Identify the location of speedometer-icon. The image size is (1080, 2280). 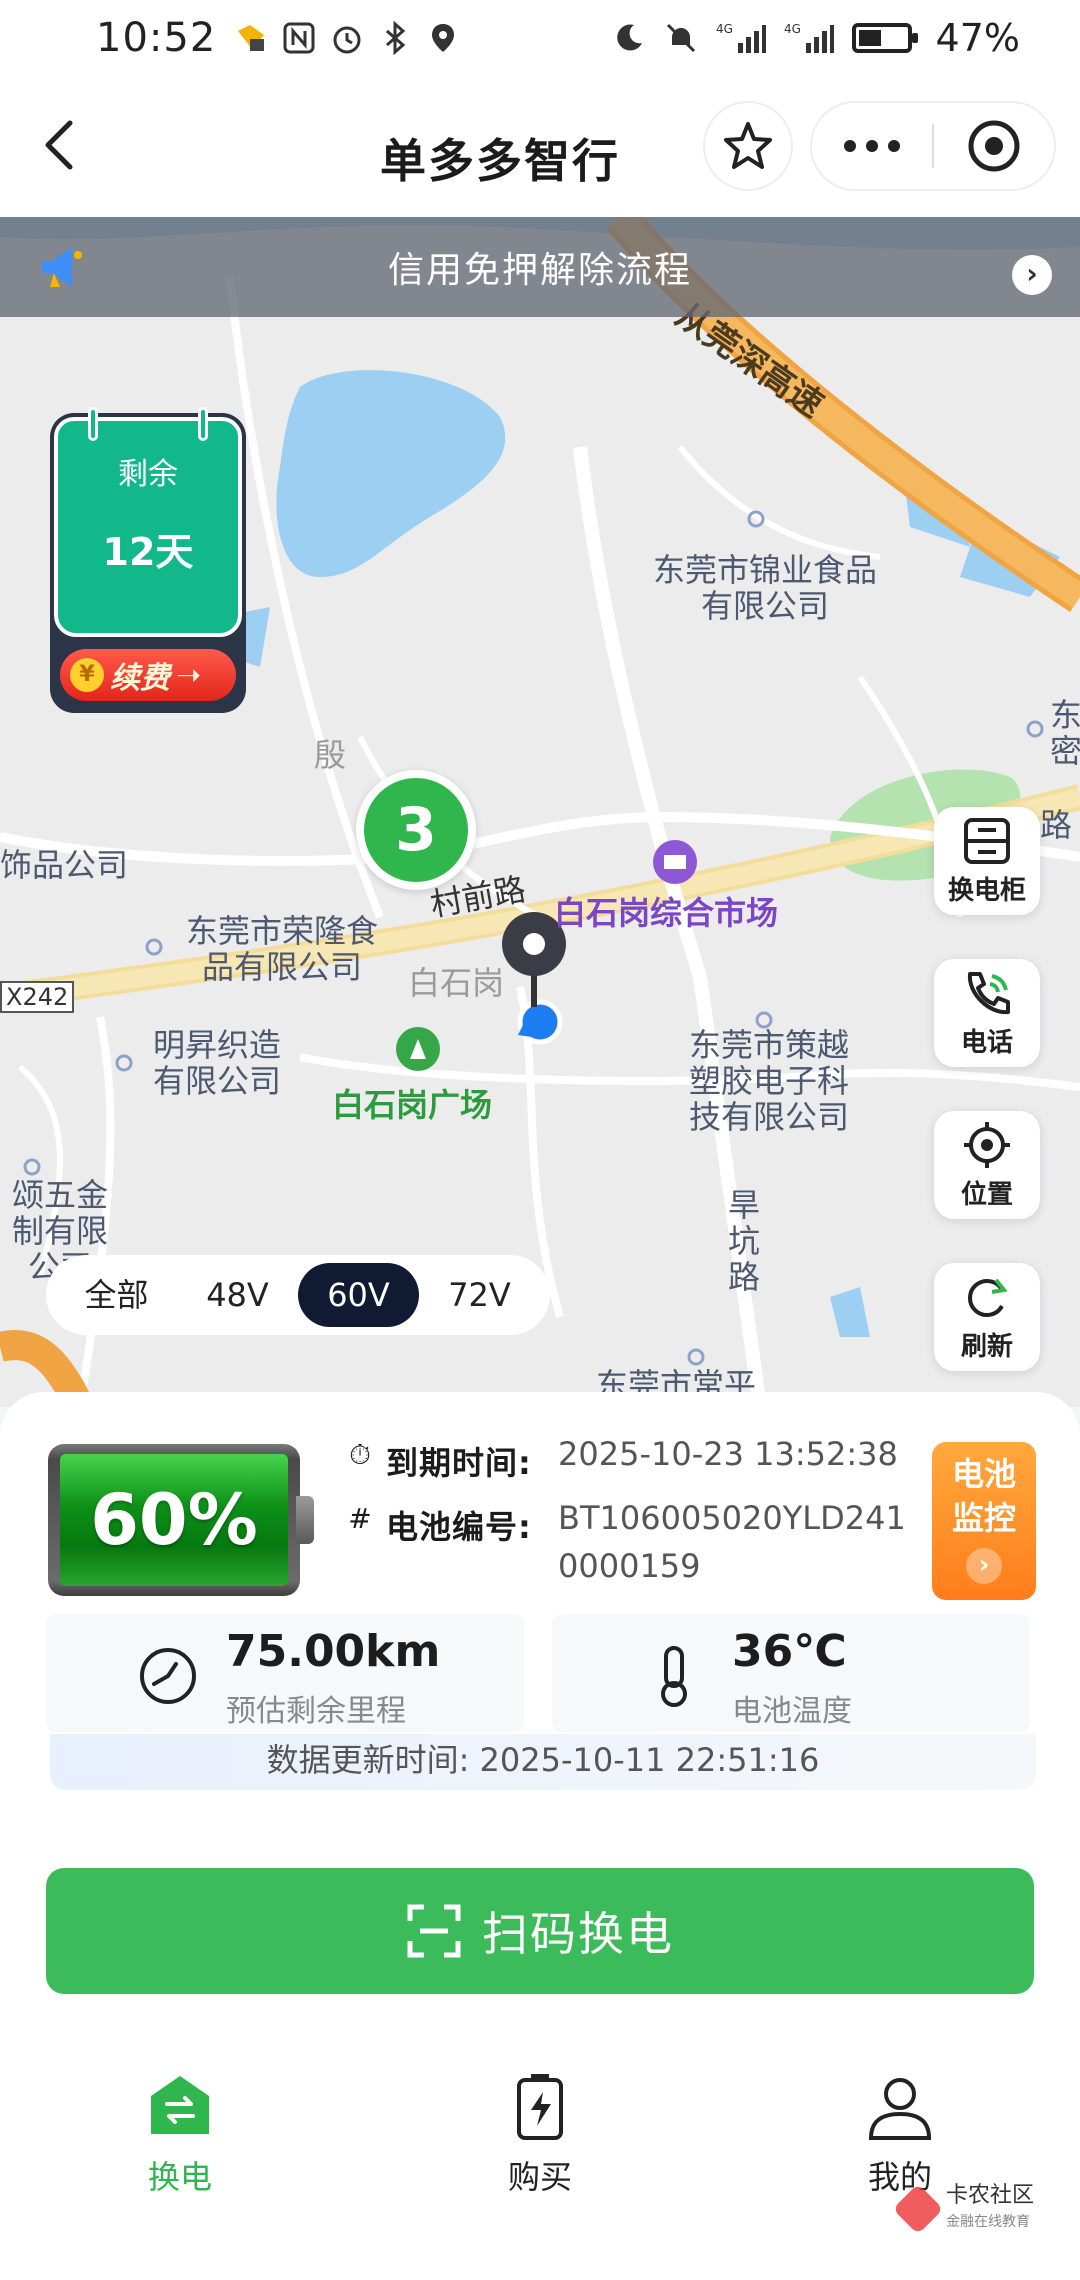
(168, 1676).